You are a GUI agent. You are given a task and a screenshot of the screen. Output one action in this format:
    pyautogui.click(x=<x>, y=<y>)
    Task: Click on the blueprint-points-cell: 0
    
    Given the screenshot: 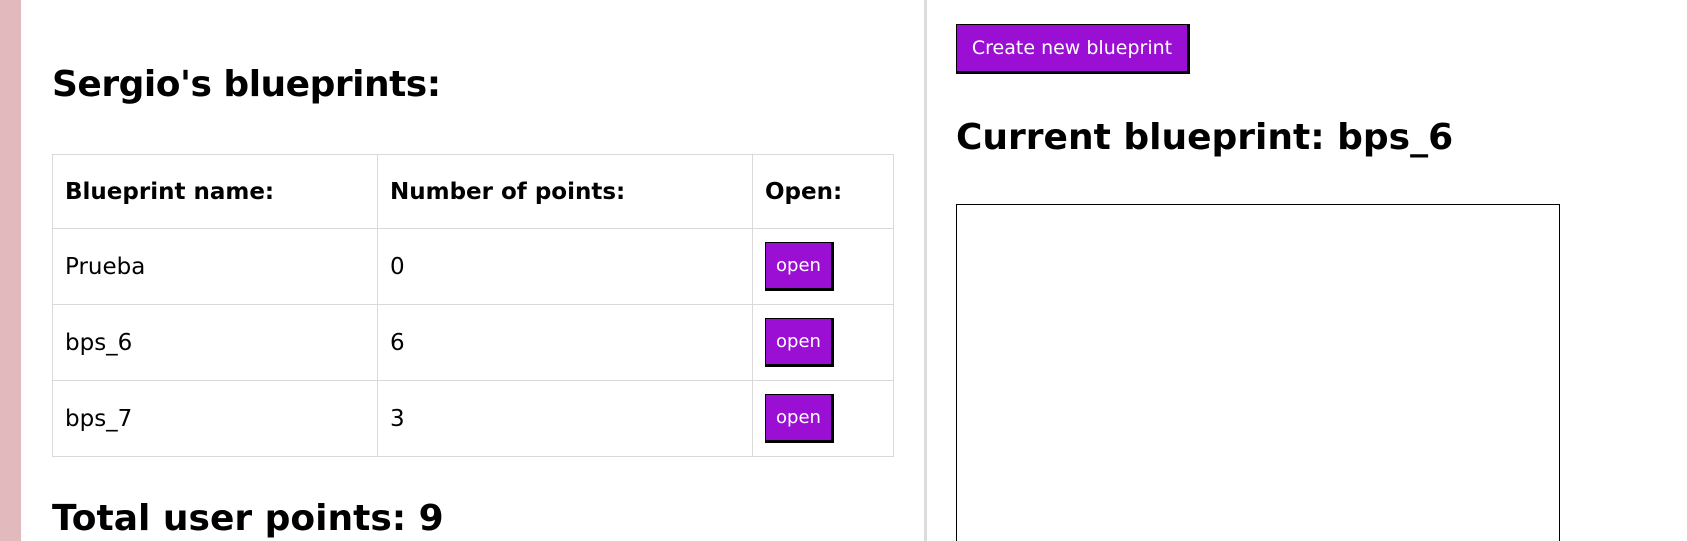 What is the action you would take?
    pyautogui.click(x=565, y=266)
    